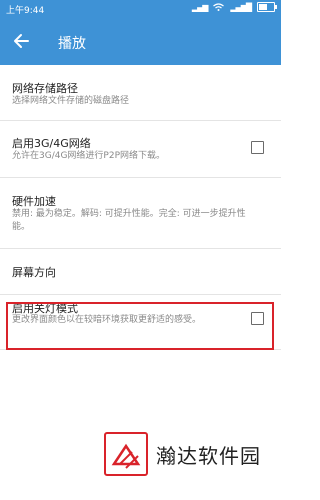  Describe the element at coordinates (140, 272) in the screenshot. I see `setting-screen-orientation: 屏幕方向` at that location.